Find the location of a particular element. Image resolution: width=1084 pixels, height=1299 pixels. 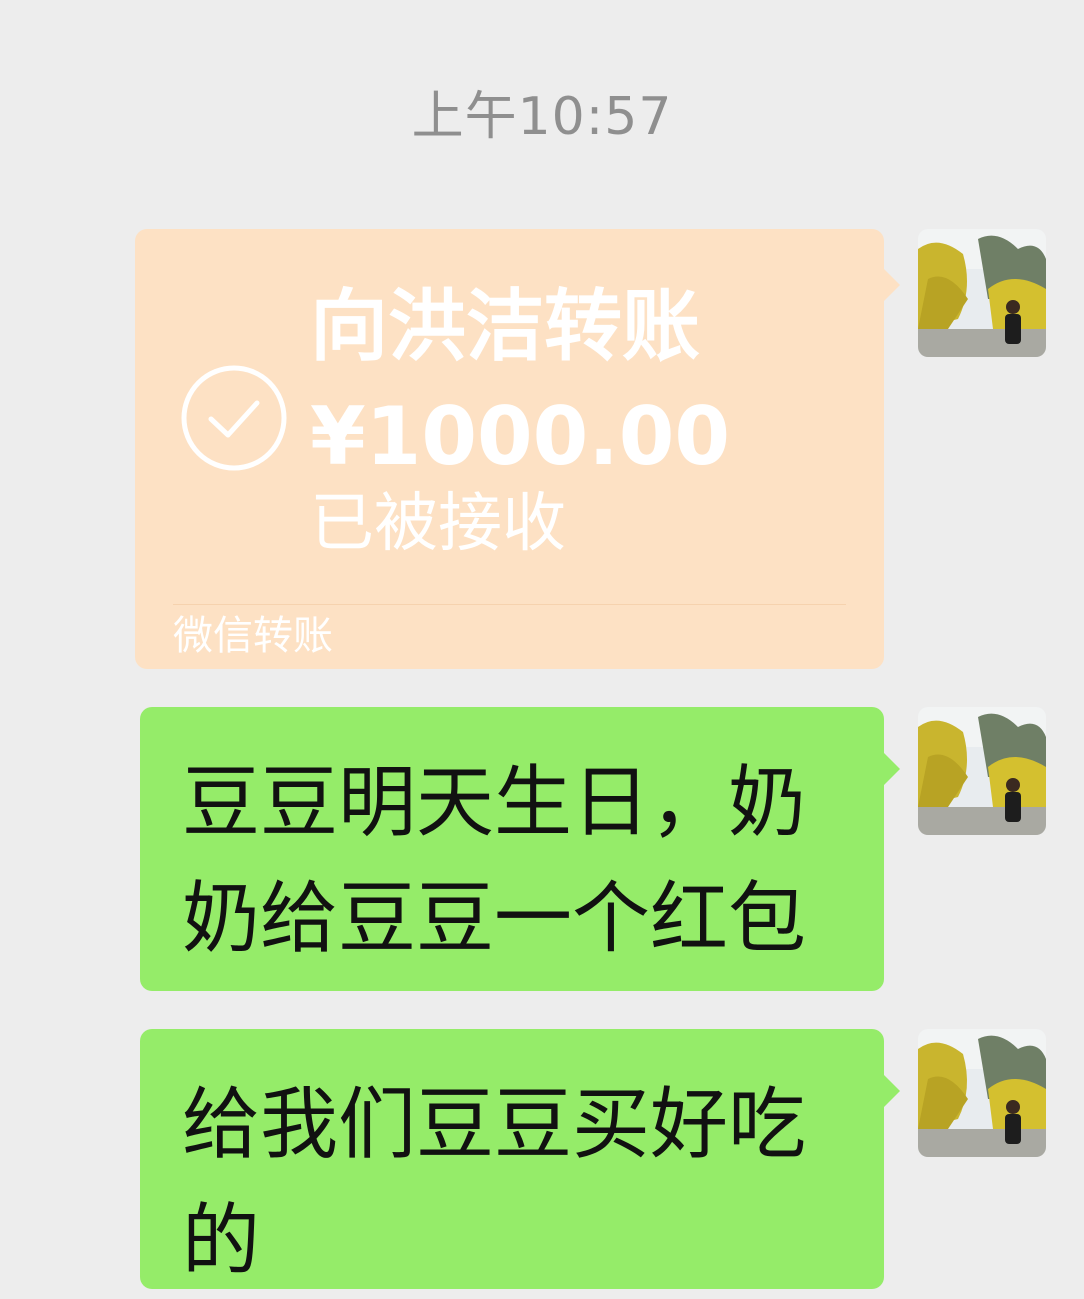

check-circle-icon is located at coordinates (234, 418).